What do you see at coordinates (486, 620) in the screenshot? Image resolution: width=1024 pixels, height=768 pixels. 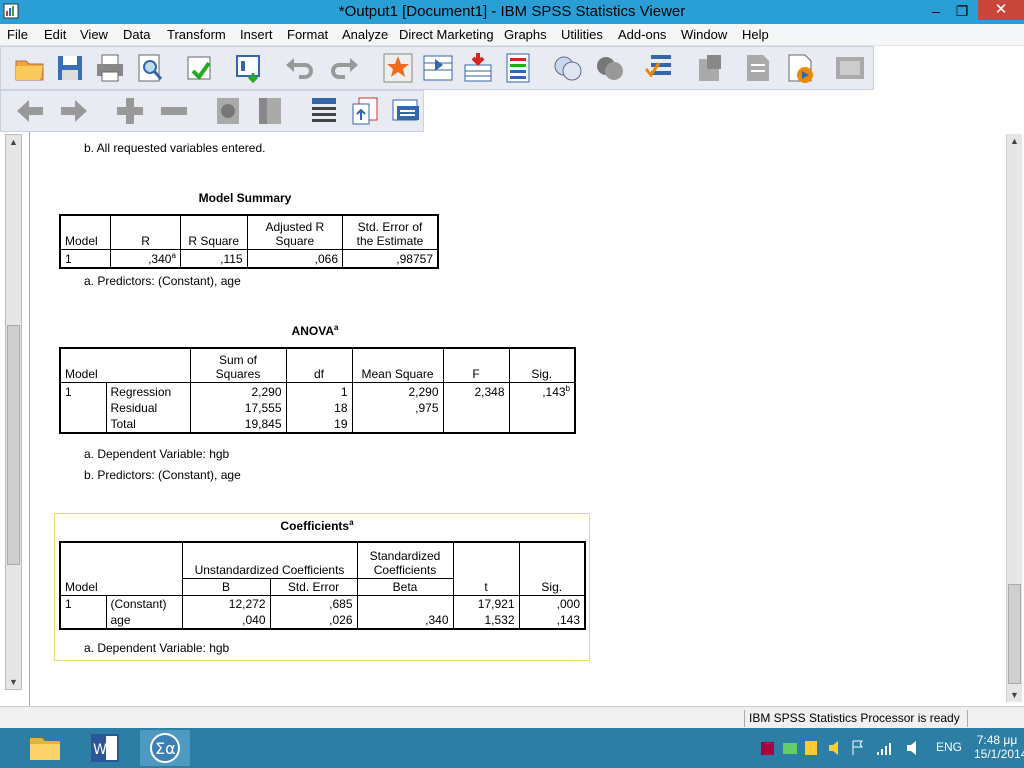 I see `cell-t: 1,532` at bounding box center [486, 620].